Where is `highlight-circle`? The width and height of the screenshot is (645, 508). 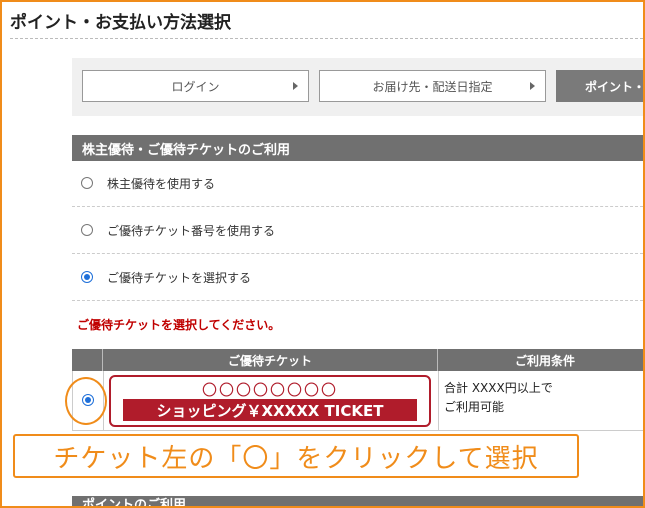
highlight-circle is located at coordinates (86, 401).